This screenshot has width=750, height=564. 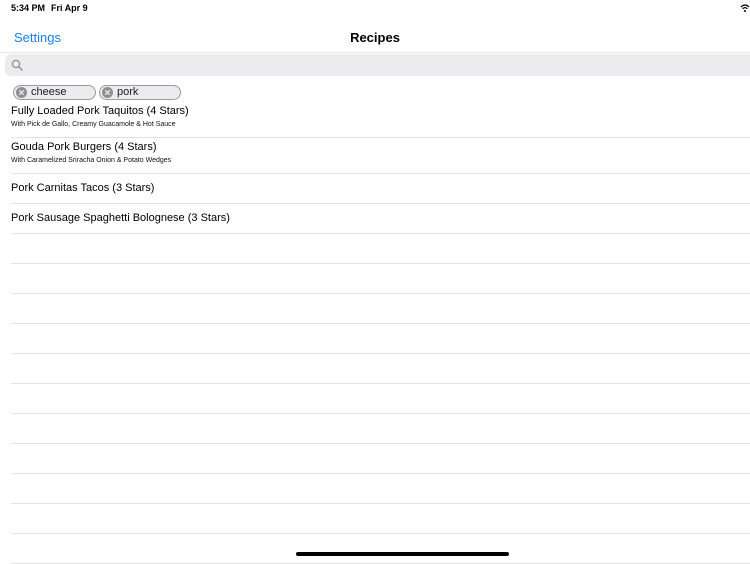 I want to click on recipe-title: Pork Carnitas Tacos (3 Stars), so click(x=83, y=188).